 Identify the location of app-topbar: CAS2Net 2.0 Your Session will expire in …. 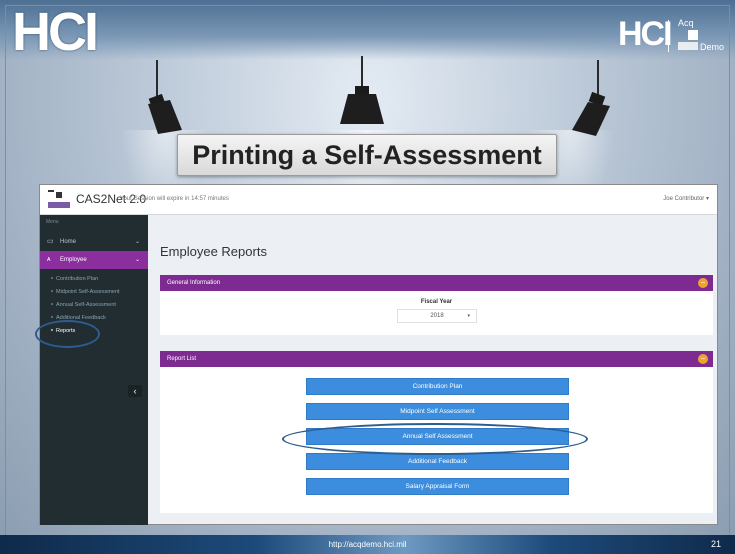
(378, 200).